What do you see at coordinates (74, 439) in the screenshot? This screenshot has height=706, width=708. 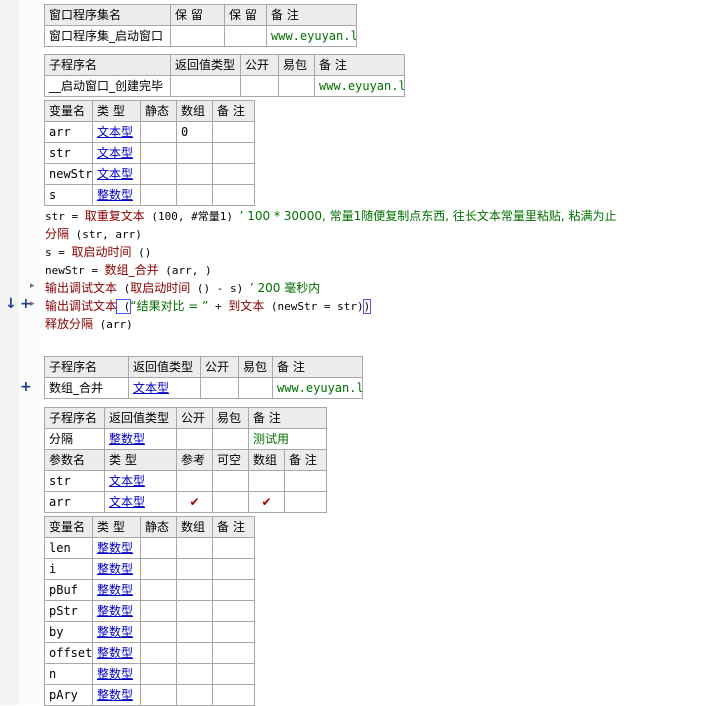 I see `sub-name-cell: 分隔` at bounding box center [74, 439].